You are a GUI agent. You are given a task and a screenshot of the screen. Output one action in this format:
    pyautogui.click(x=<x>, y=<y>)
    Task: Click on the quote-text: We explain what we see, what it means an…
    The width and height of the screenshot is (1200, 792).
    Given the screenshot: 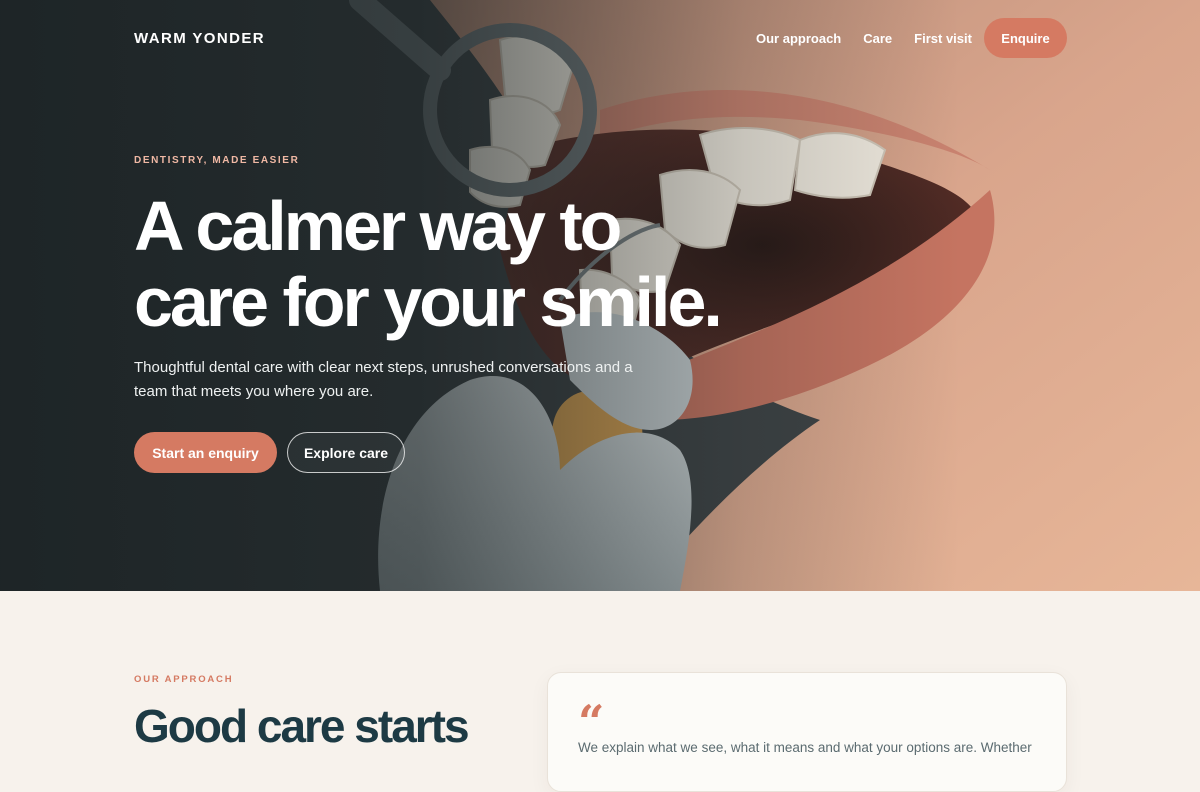 What is the action you would take?
    pyautogui.click(x=805, y=747)
    